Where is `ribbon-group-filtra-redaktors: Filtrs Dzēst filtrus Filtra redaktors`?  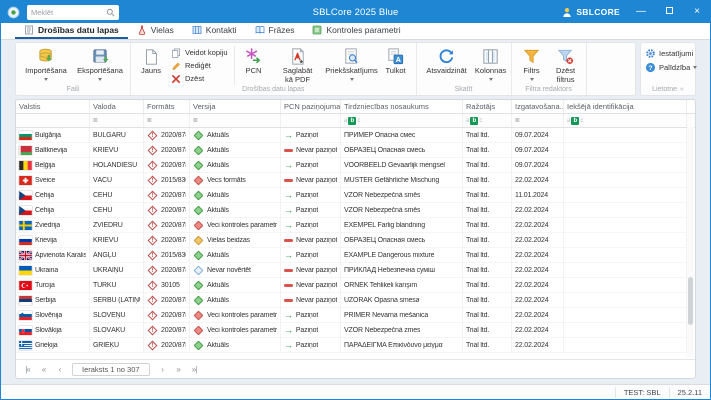
ribbon-group-filtra-redaktors: Filtrs Dzēst filtrus Filtra redaktors is located at coordinates (549, 69).